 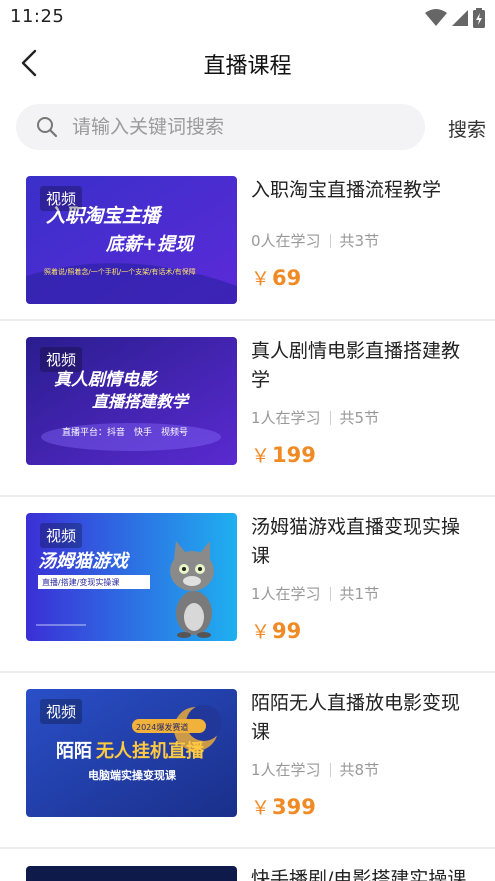 I want to click on course-title: 陌陌无人直播放电影变现课, so click(x=356, y=717).